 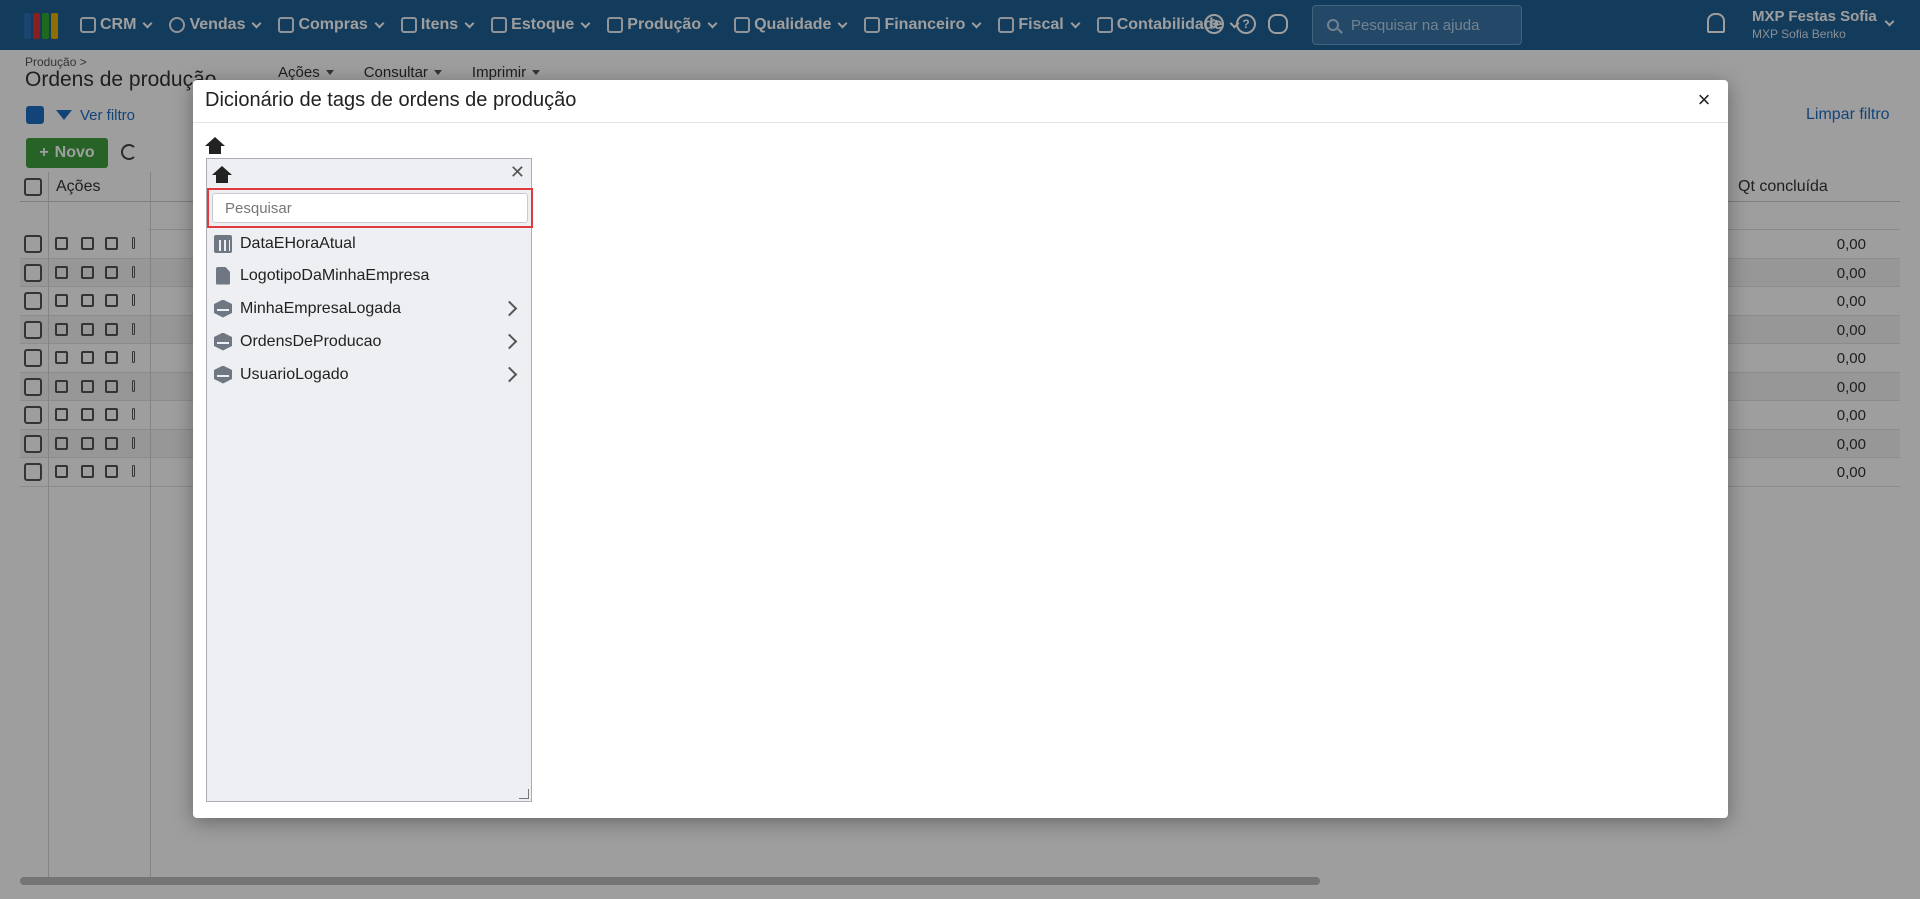 I want to click on close-icon: ×, so click(x=1704, y=100).